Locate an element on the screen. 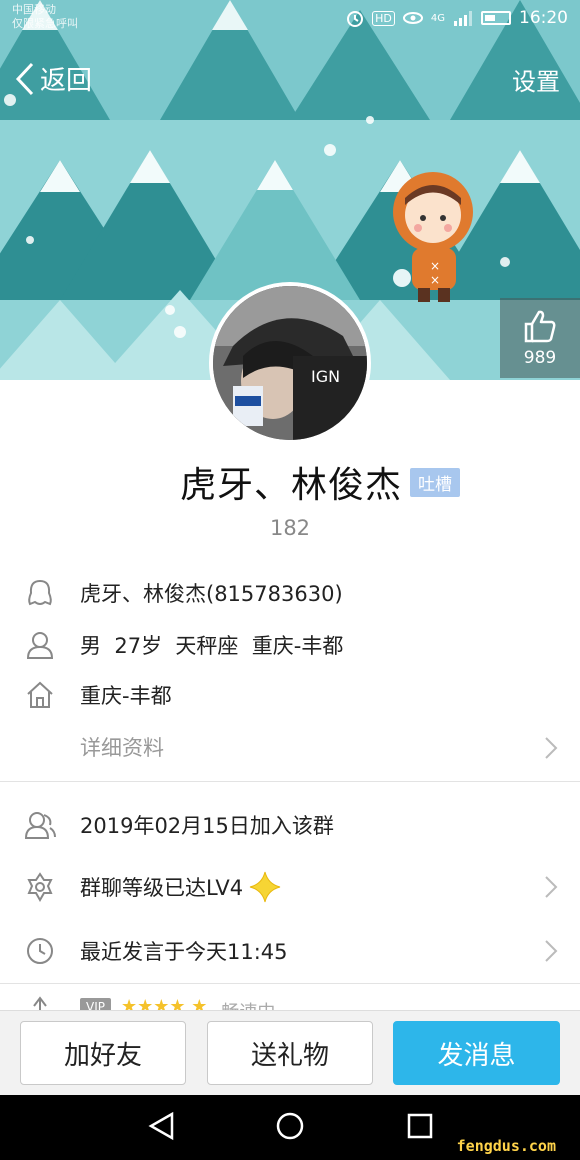  add-friend-button: 加好友 is located at coordinates (103, 1053).